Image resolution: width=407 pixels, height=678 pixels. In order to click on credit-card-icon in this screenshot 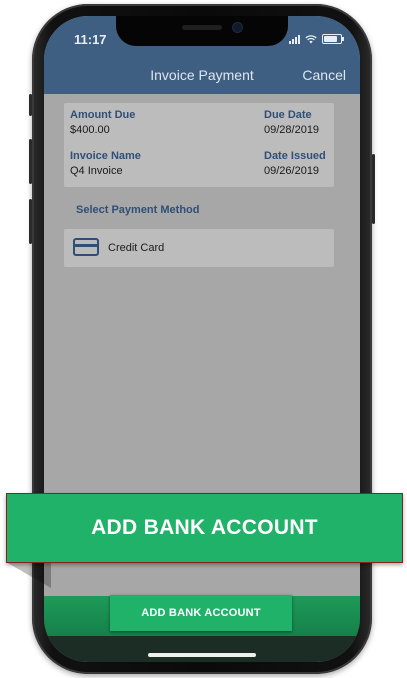, I will do `click(86, 247)`.